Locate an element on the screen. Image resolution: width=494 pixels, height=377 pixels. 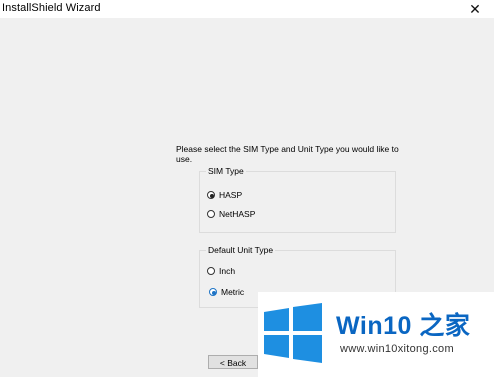
sim-type-group: SIM Type is located at coordinates (297, 199).